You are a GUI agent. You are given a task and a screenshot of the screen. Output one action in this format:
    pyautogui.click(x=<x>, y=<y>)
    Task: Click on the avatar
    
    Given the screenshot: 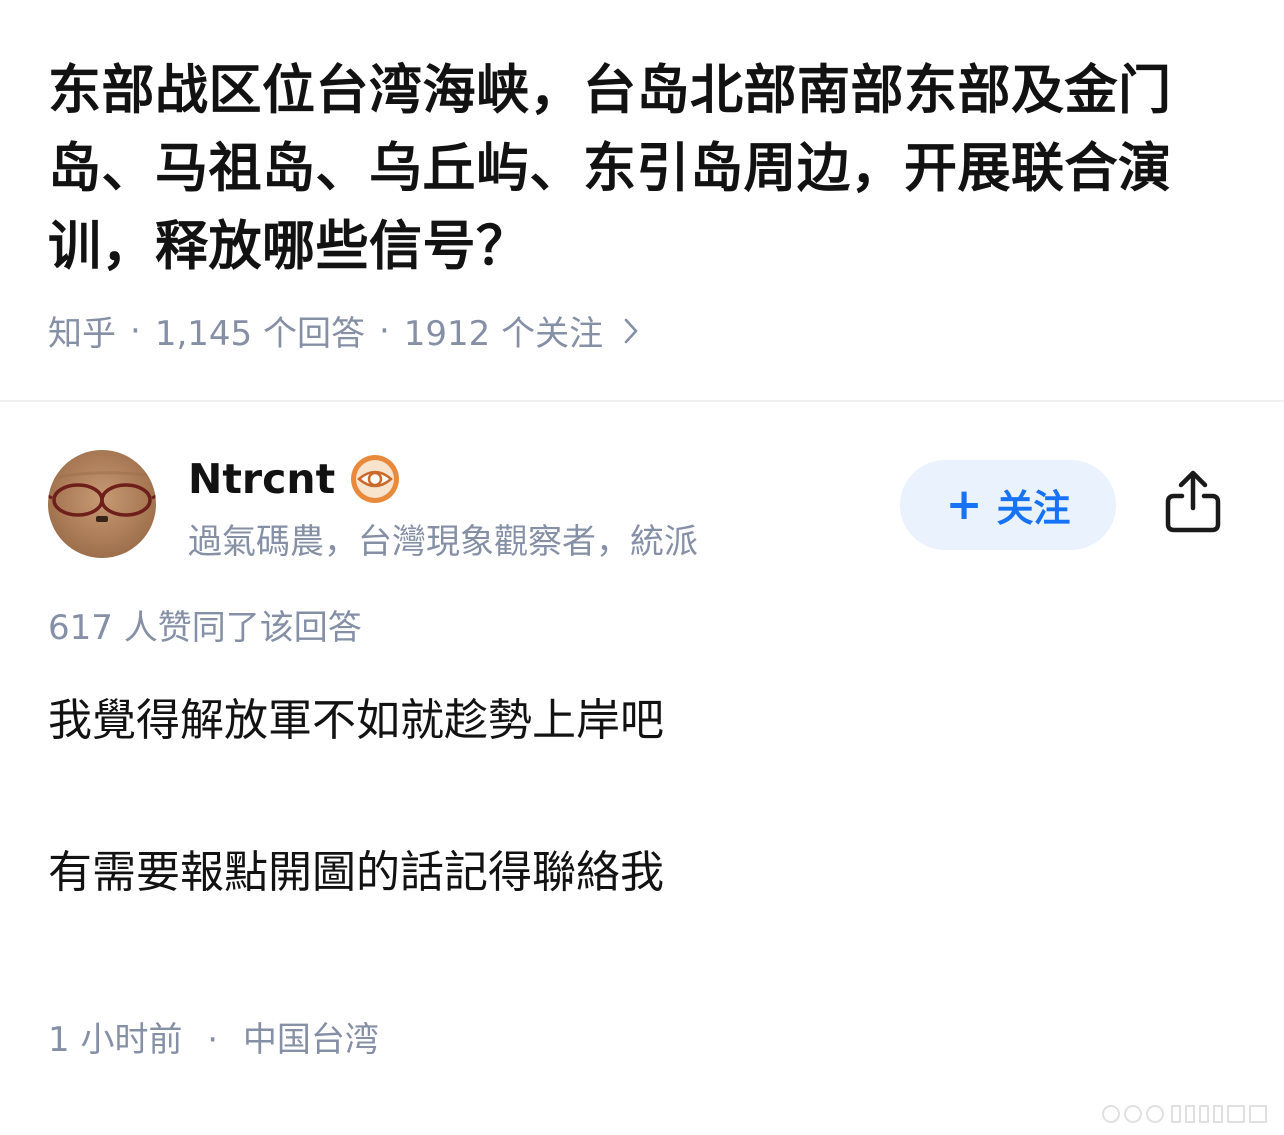 What is the action you would take?
    pyautogui.click(x=102, y=504)
    